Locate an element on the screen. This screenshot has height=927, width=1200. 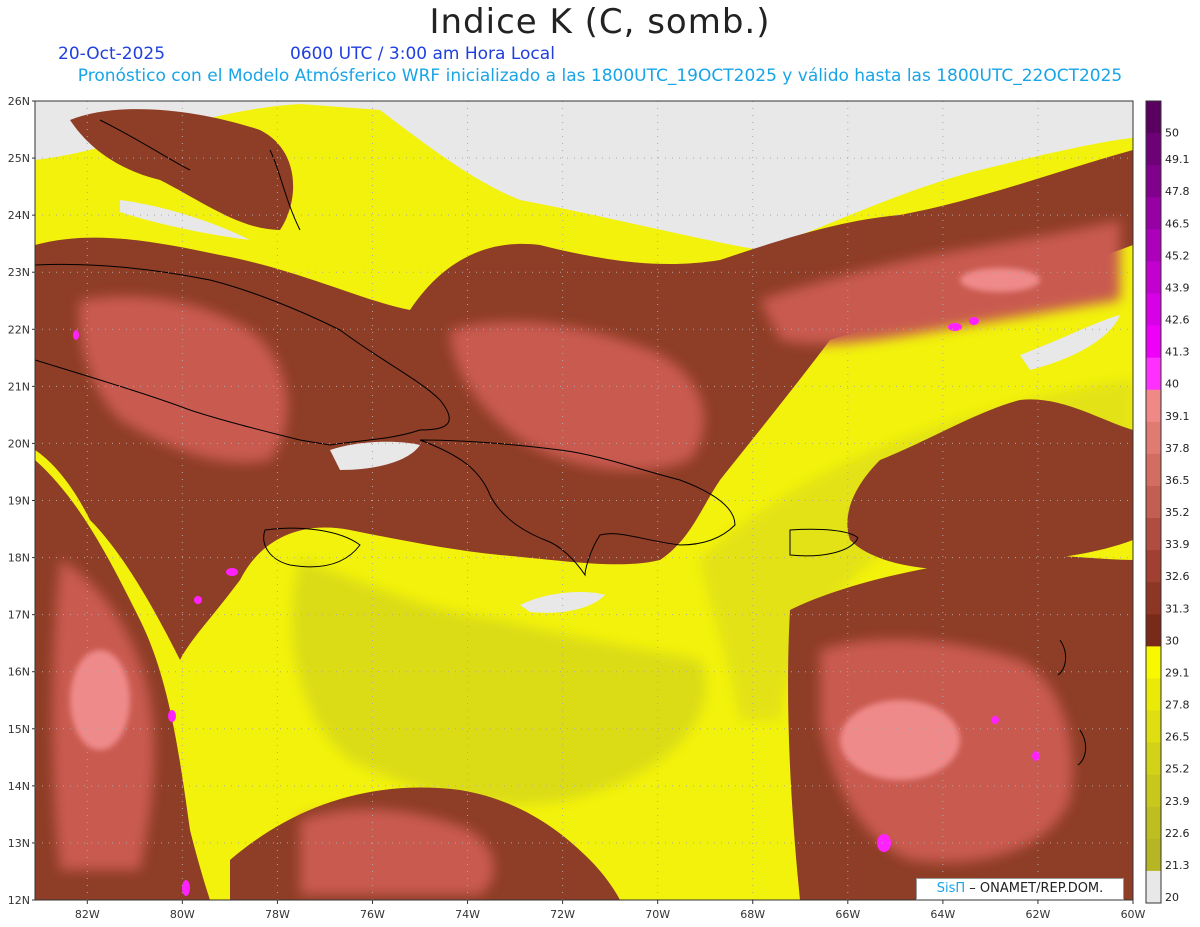
credit-box: SisΠ – ONAMET/REP.DOM. is located at coordinates (1020, 889).